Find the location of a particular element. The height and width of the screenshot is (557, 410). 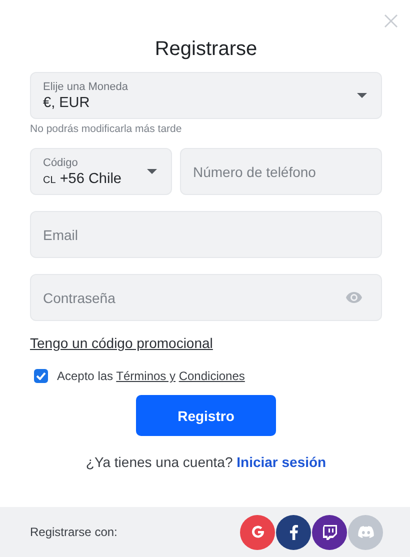

facebook-button is located at coordinates (293, 532).